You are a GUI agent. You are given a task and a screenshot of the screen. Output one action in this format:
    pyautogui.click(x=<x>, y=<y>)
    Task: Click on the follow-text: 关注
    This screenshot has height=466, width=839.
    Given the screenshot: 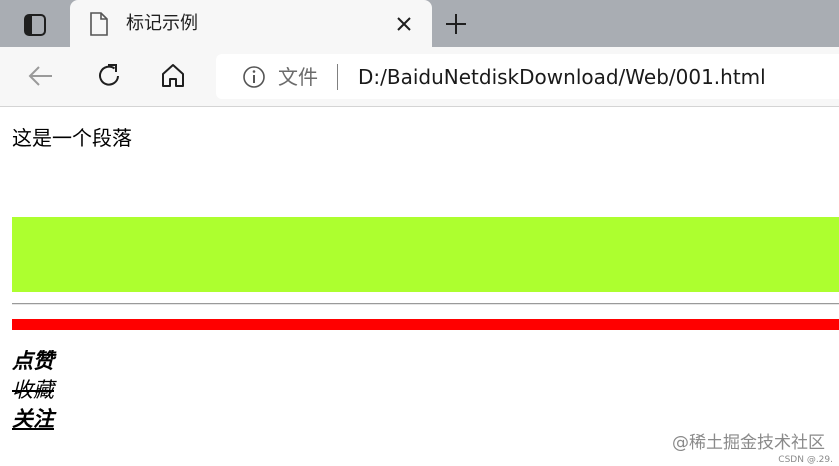 What is the action you would take?
    pyautogui.click(x=33, y=419)
    